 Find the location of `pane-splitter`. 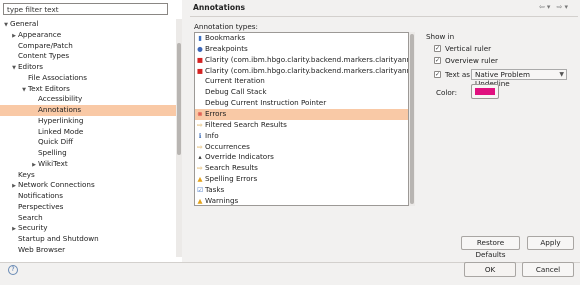

pane-splitter is located at coordinates (186, 131).